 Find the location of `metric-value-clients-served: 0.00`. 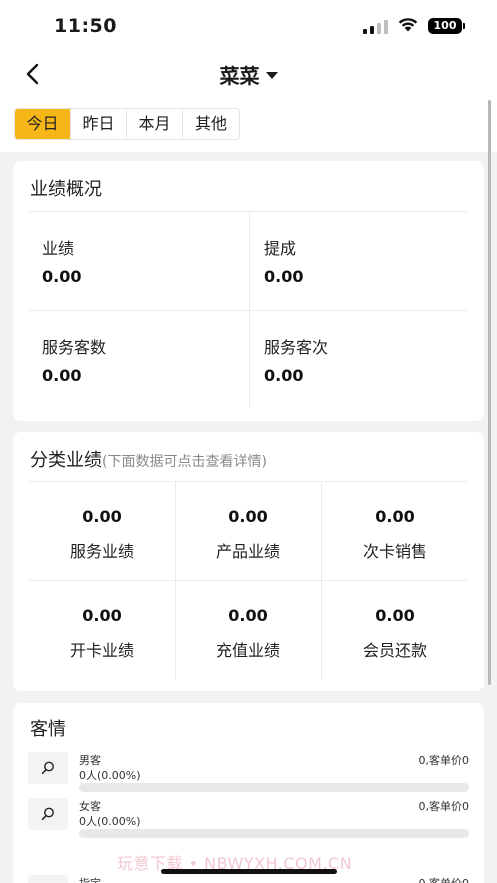

metric-value-clients-served: 0.00 is located at coordinates (62, 375).